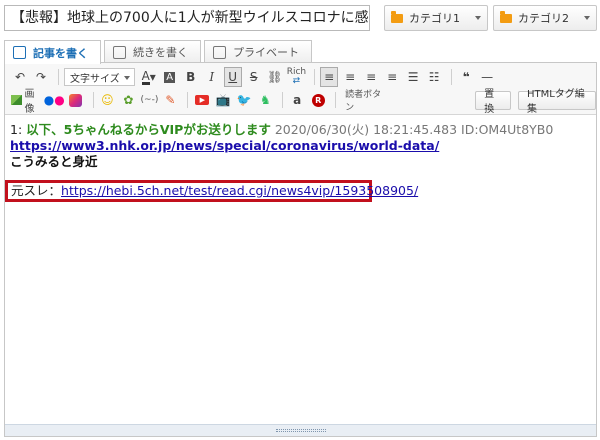 This screenshot has width=600, height=440. I want to click on instagram-icon, so click(76, 100).